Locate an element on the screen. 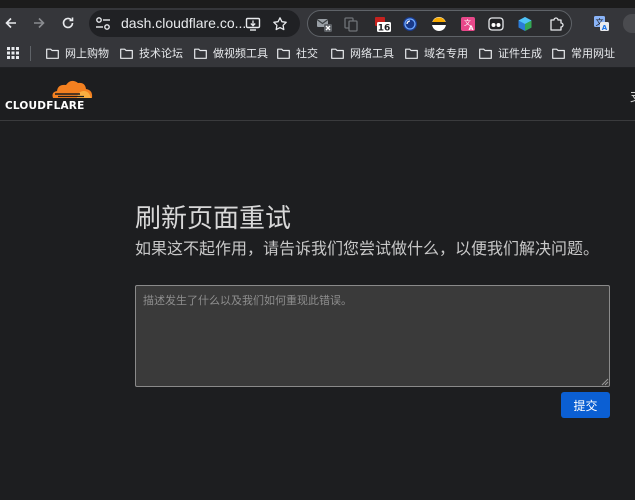  resize-grip-icon is located at coordinates (604, 381).